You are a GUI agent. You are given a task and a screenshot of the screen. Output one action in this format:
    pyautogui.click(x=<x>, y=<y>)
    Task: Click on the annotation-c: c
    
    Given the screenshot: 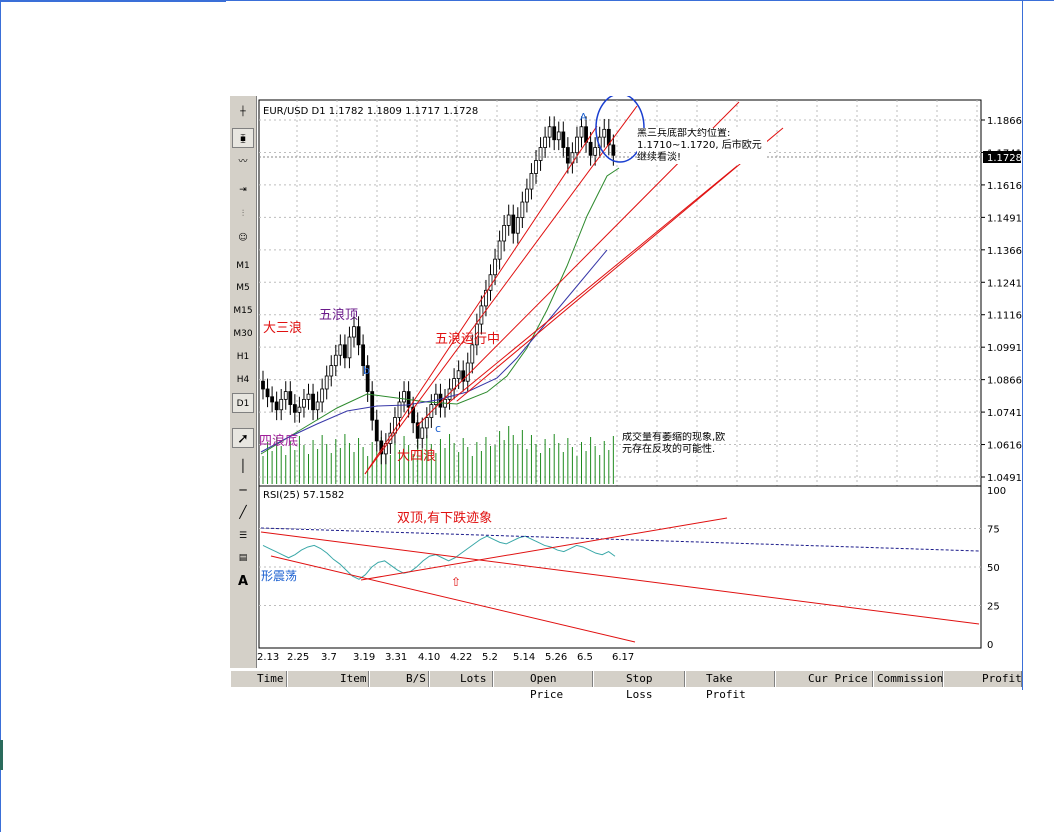 What is the action you would take?
    pyautogui.click(x=438, y=428)
    